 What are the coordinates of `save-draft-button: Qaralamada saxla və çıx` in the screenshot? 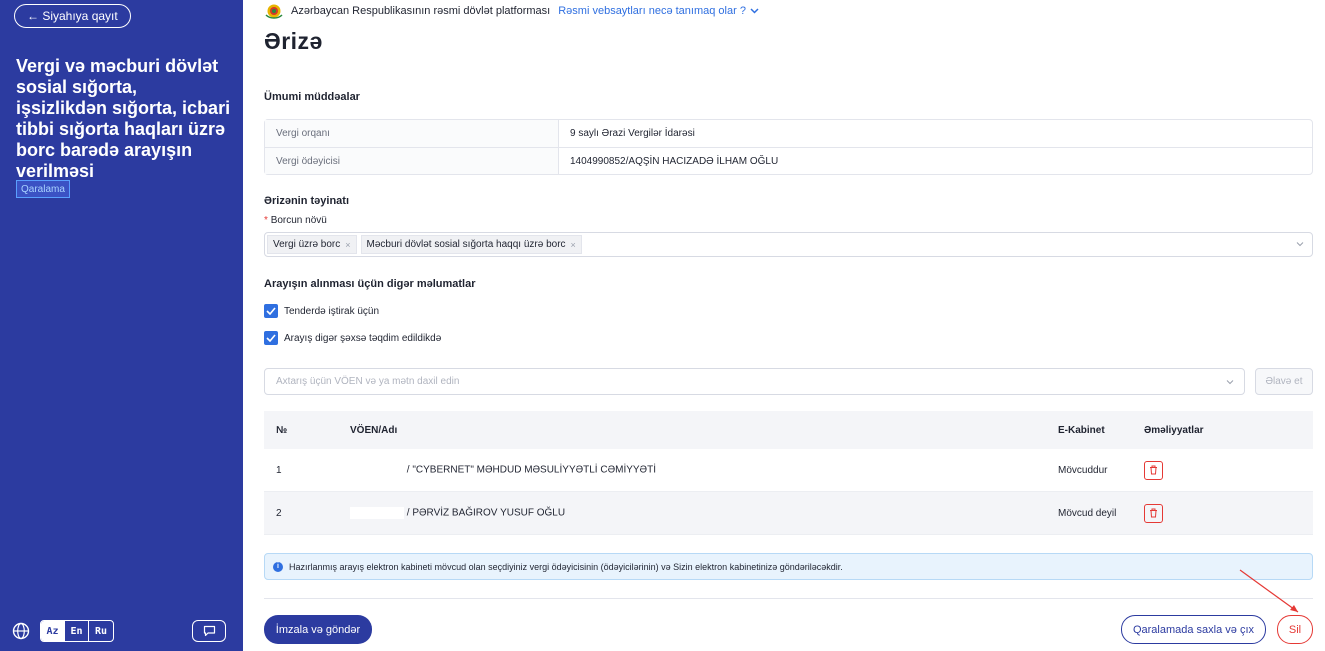 It's located at (1193, 629).